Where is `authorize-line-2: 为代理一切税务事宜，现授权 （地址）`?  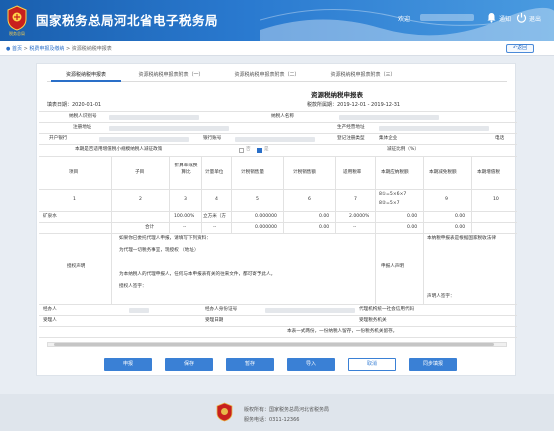 authorize-line-2: 为代理一切税务事宜，现授权 （地址） is located at coordinates (159, 250).